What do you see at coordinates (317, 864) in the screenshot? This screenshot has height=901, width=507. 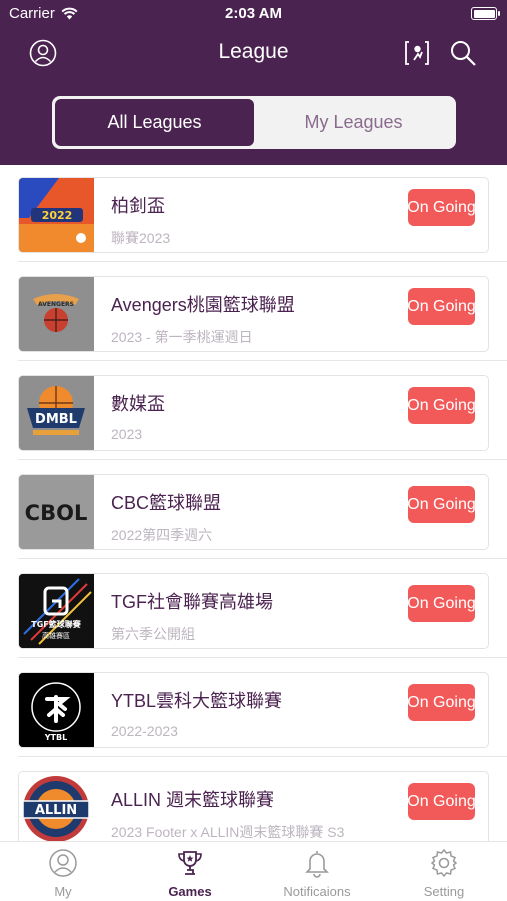 I see `bell-icon` at bounding box center [317, 864].